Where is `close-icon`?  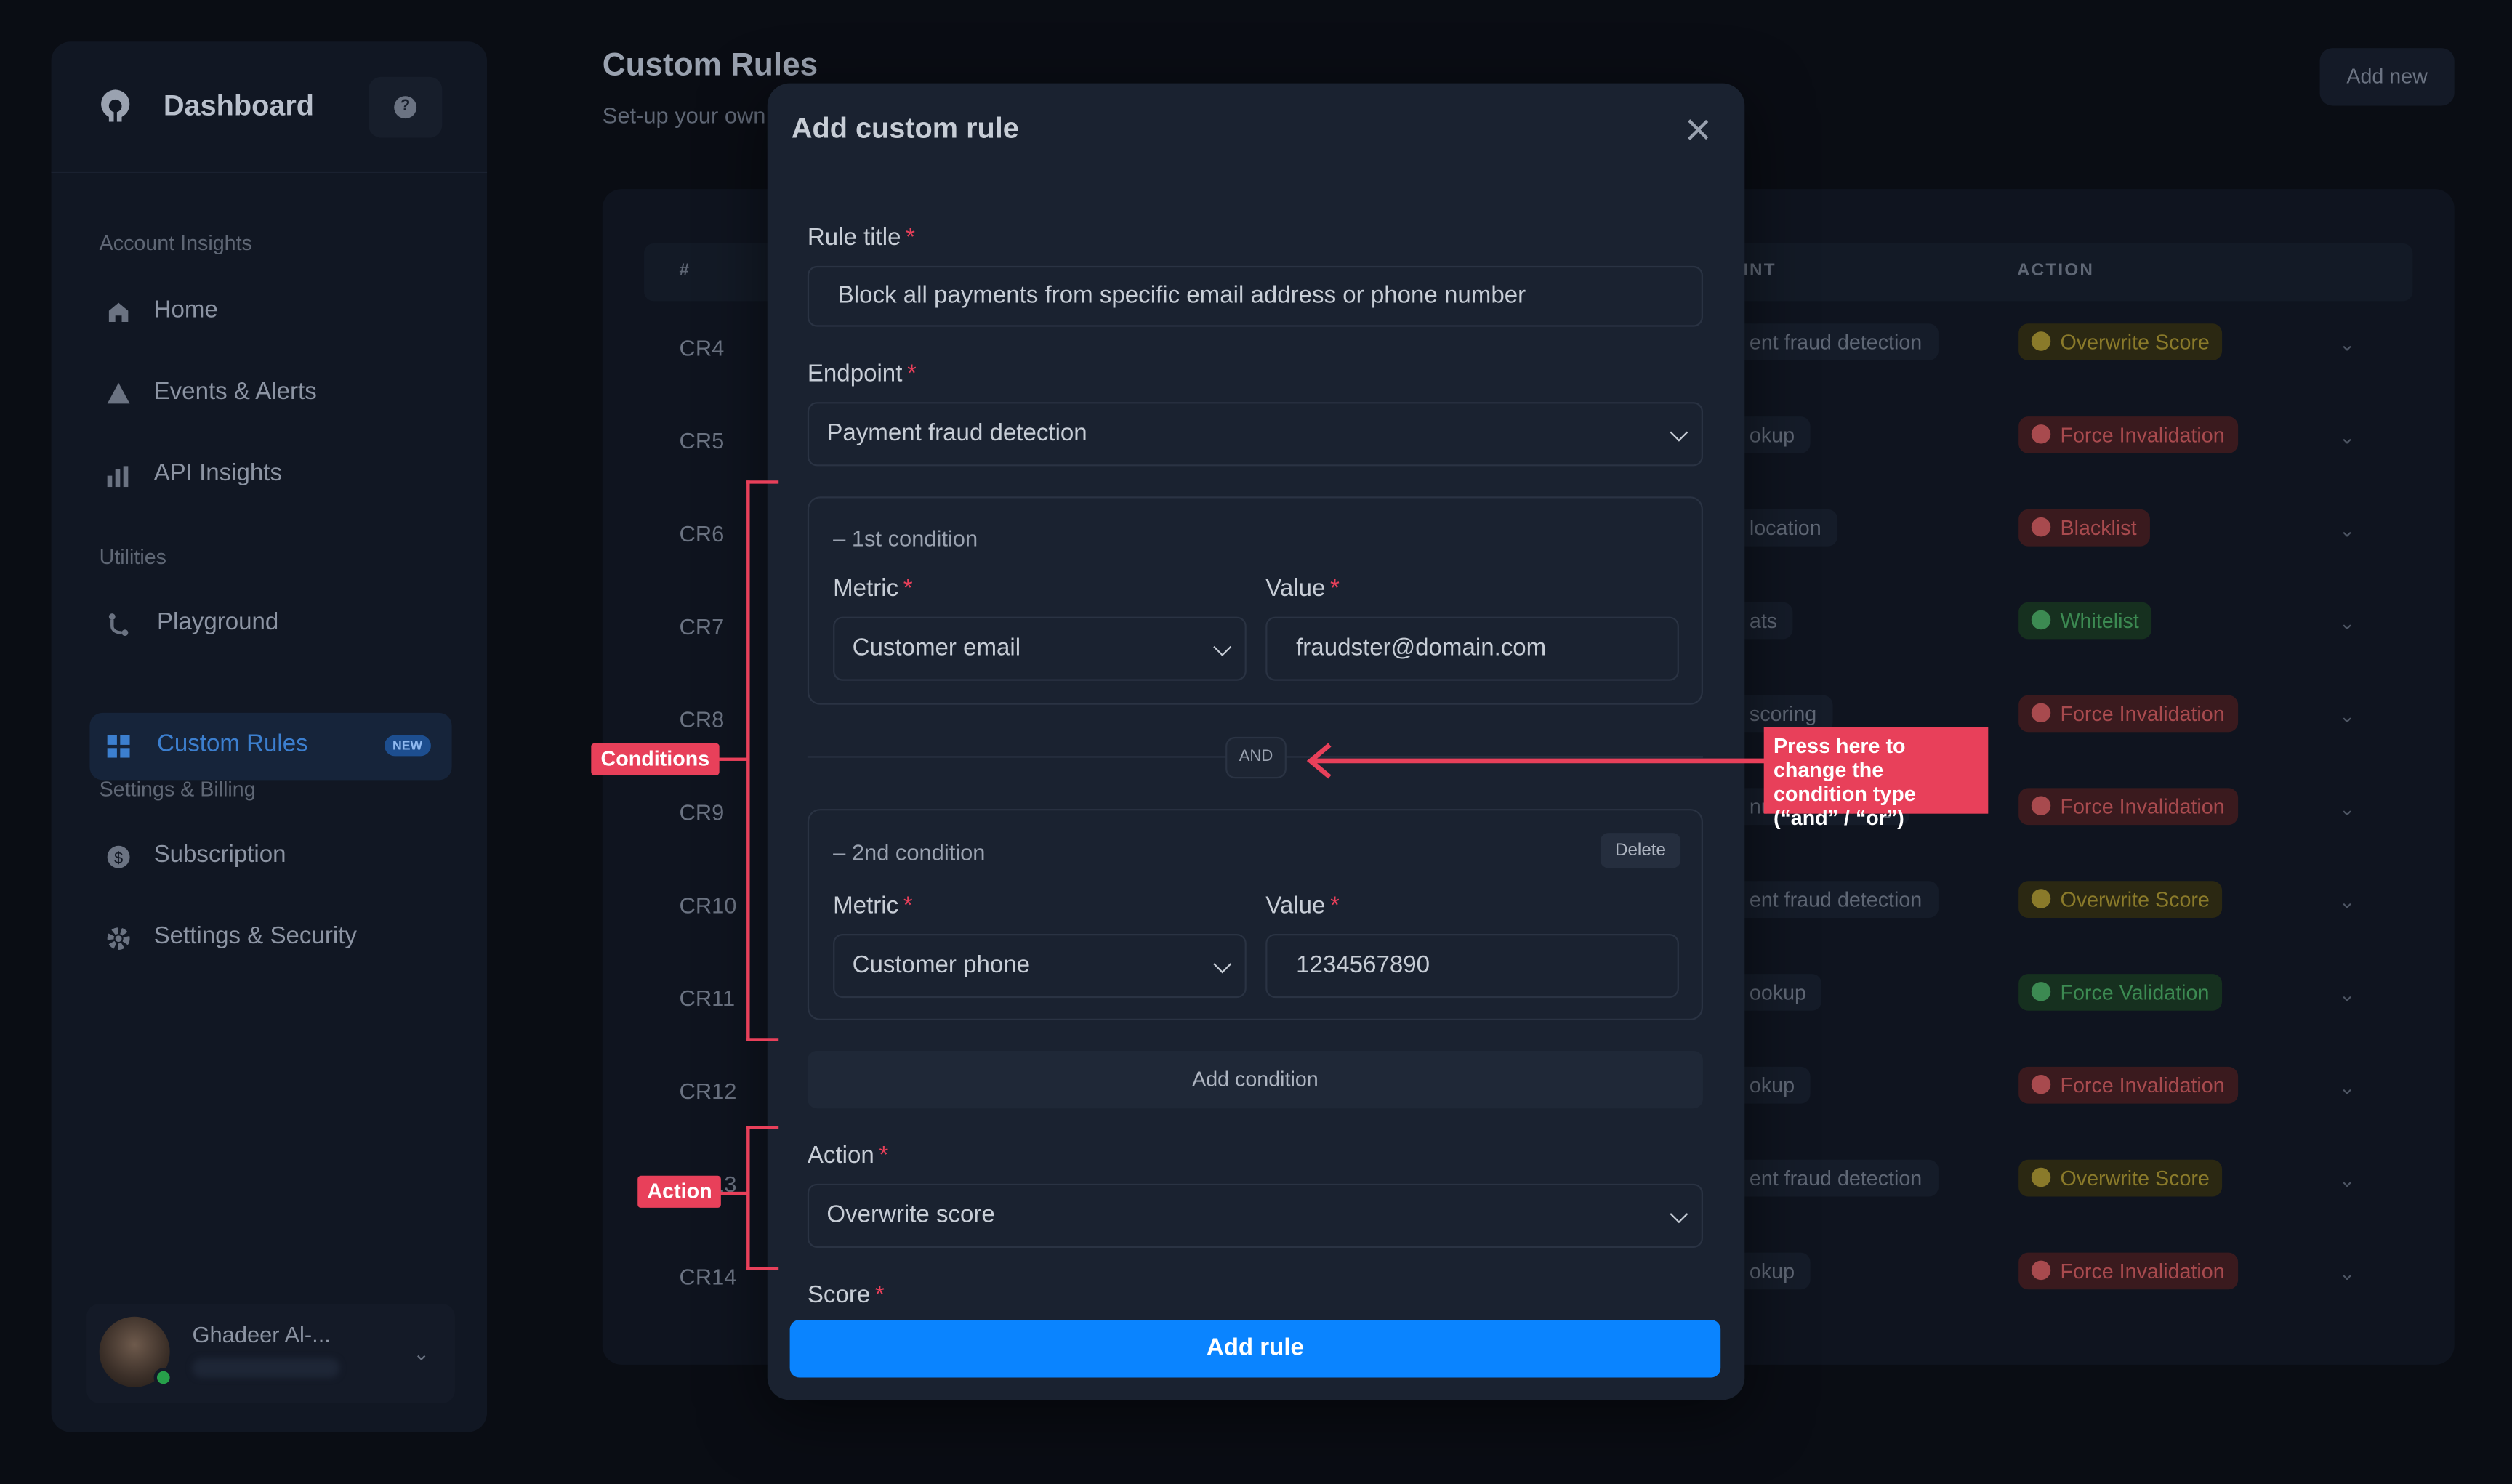
close-icon is located at coordinates (1697, 129).